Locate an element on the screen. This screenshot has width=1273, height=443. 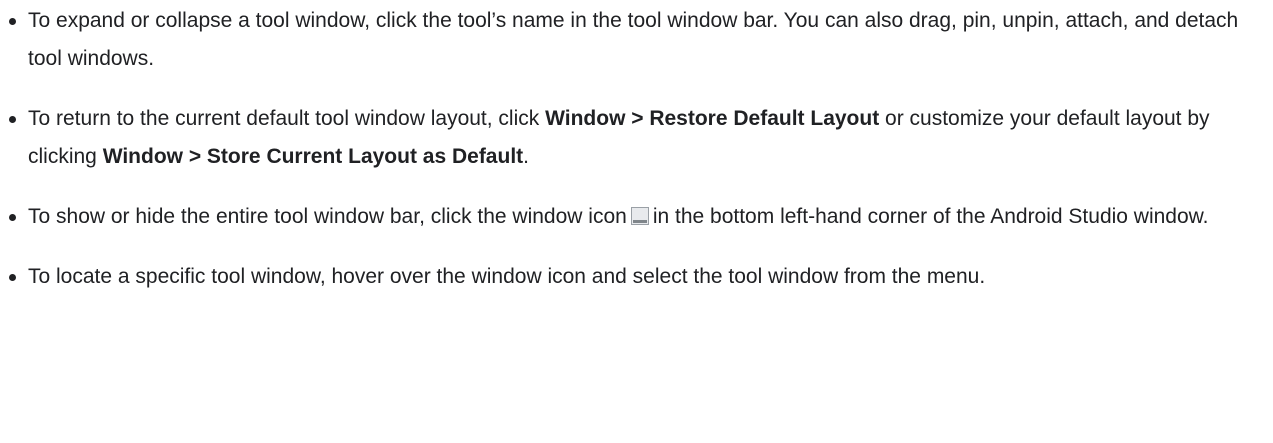
menu-path-store-current-layout: Window > Store Current Layout as Default is located at coordinates (313, 156).